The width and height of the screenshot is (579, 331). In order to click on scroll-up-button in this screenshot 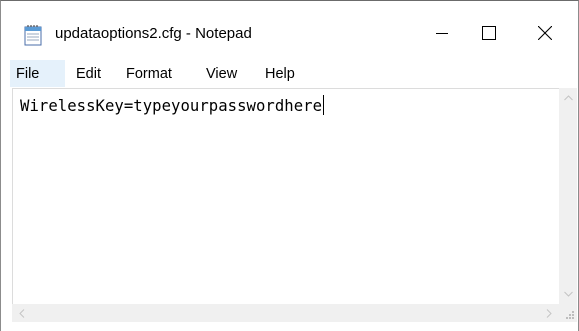, I will do `click(568, 98)`.